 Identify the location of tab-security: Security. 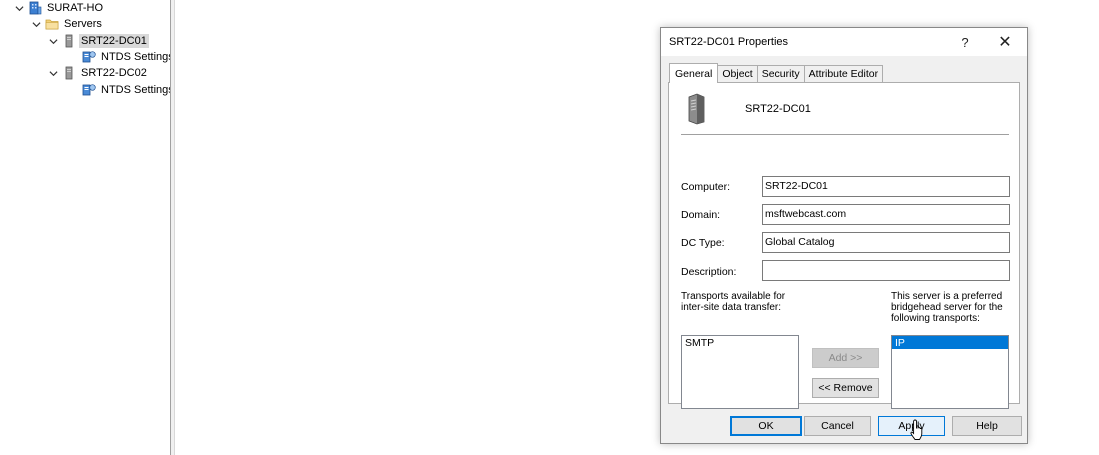
(780, 73).